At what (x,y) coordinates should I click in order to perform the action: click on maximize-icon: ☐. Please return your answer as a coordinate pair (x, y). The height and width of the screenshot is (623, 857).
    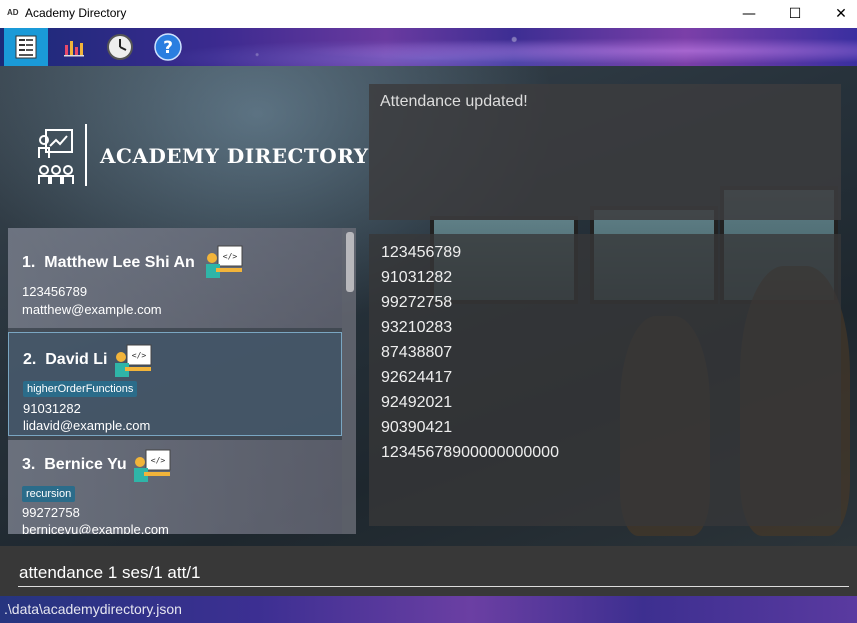
    Looking at the image, I should click on (795, 14).